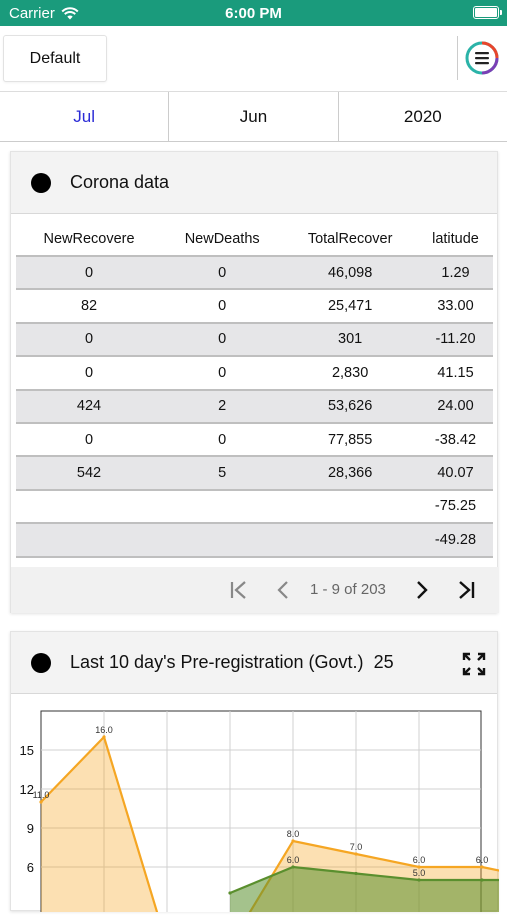 Image resolution: width=507 pixels, height=917 pixels. What do you see at coordinates (283, 590) in the screenshot?
I see `previous-page-icon` at bounding box center [283, 590].